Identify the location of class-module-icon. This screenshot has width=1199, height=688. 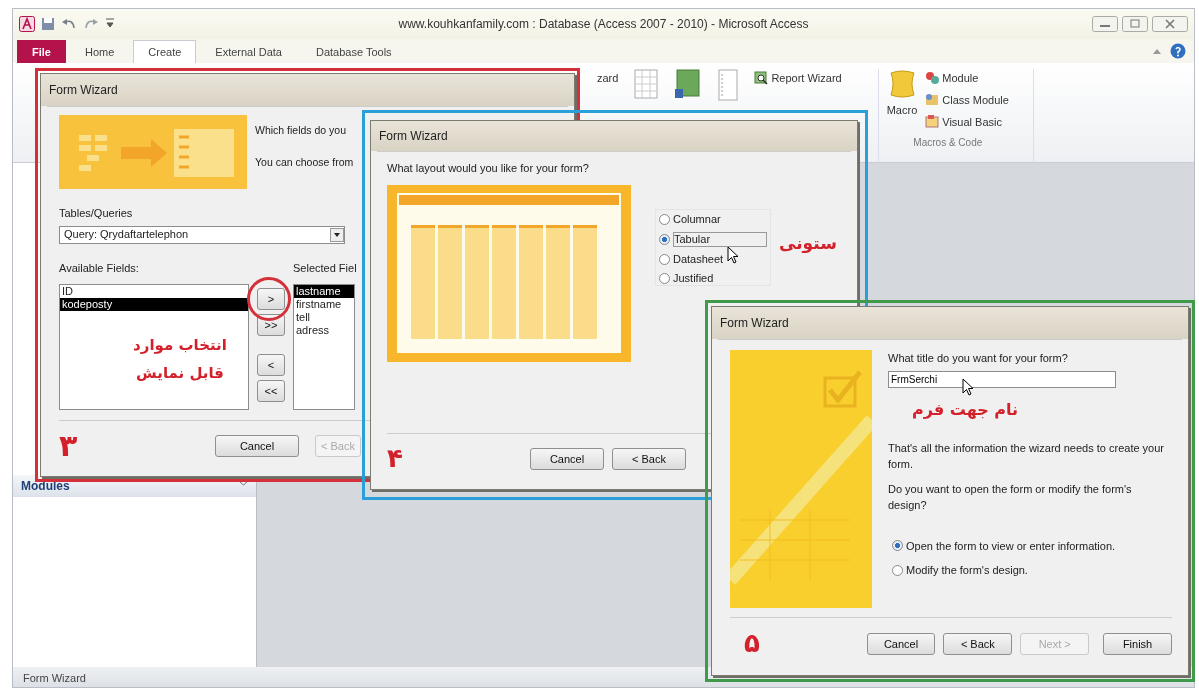
(932, 100).